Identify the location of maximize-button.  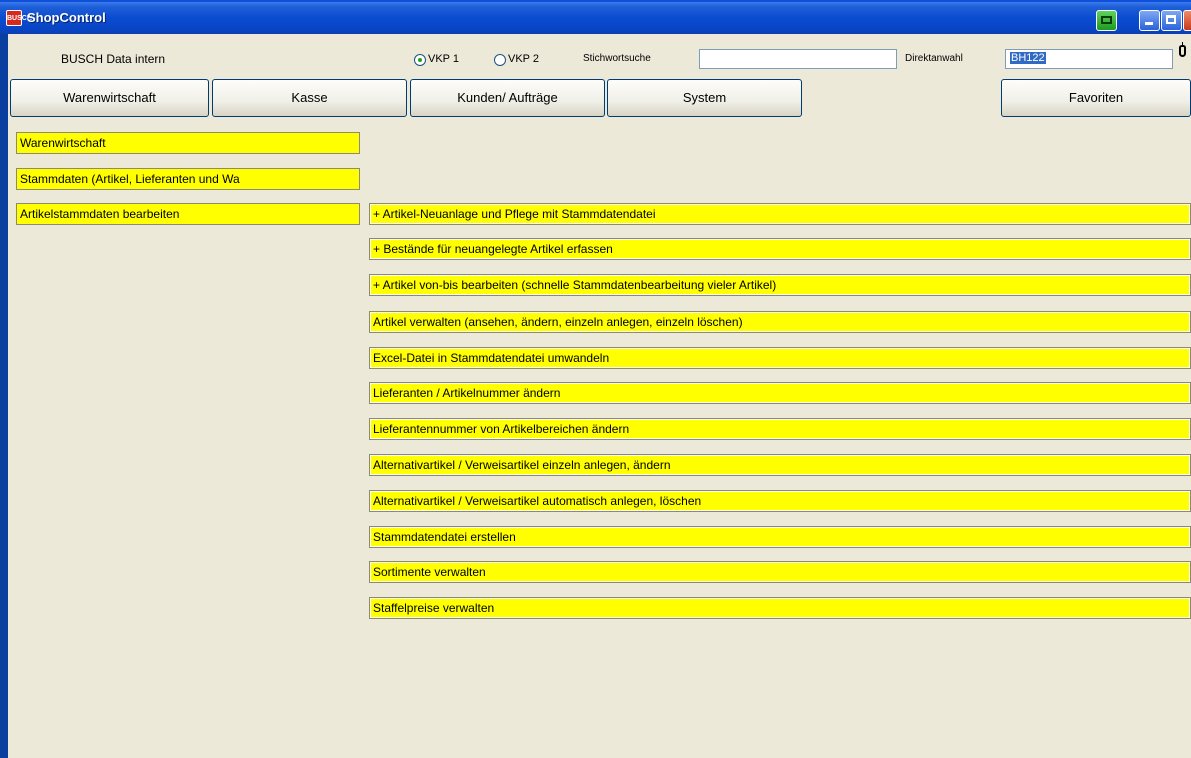
(1171, 20).